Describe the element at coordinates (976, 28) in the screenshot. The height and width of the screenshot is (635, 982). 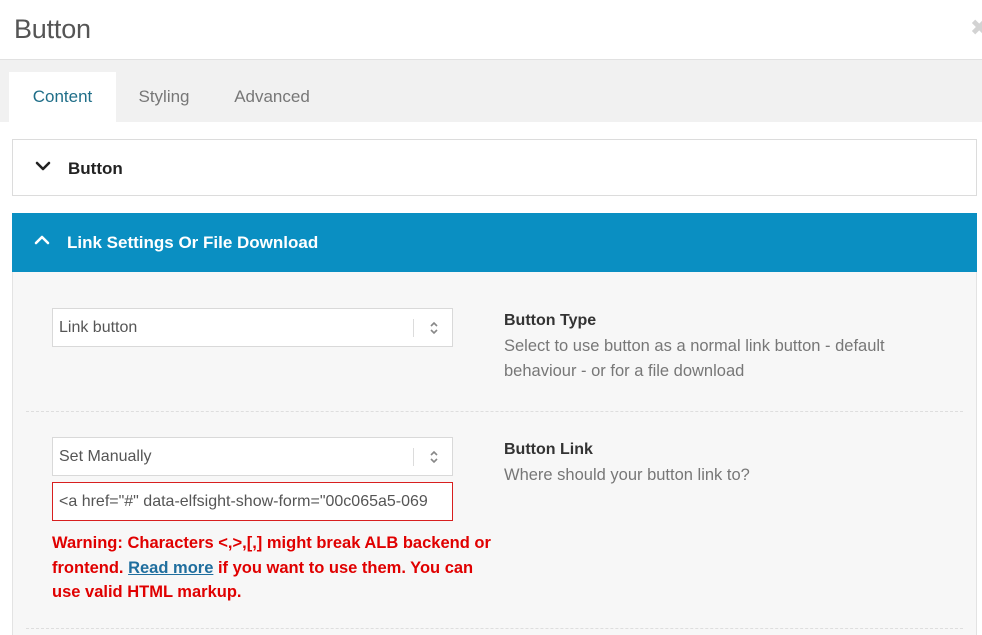
I see `close-icon: ✖` at that location.